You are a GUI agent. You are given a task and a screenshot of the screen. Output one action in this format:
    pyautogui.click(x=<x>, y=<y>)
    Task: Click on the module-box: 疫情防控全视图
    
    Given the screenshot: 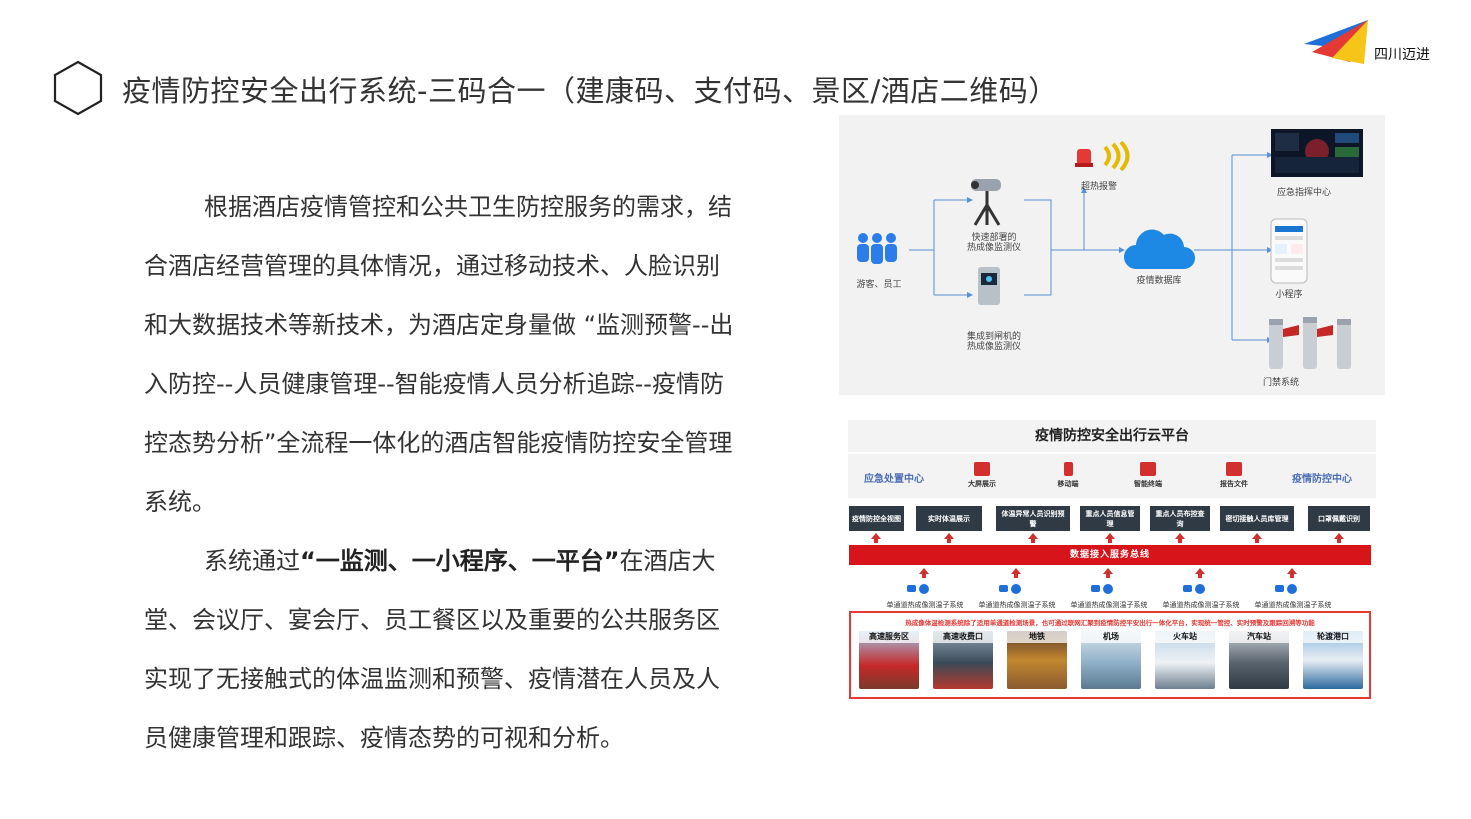 What is the action you would take?
    pyautogui.click(x=876, y=518)
    